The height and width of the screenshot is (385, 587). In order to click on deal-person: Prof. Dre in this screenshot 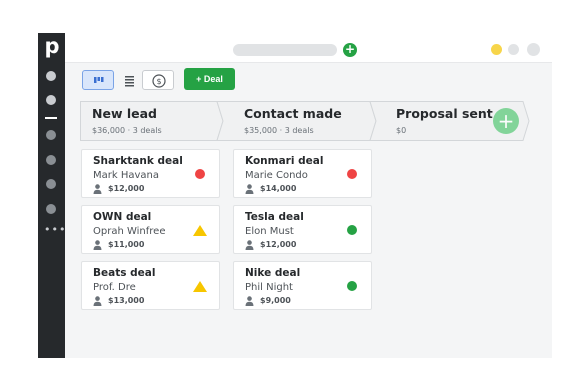, I will do `click(114, 287)`.